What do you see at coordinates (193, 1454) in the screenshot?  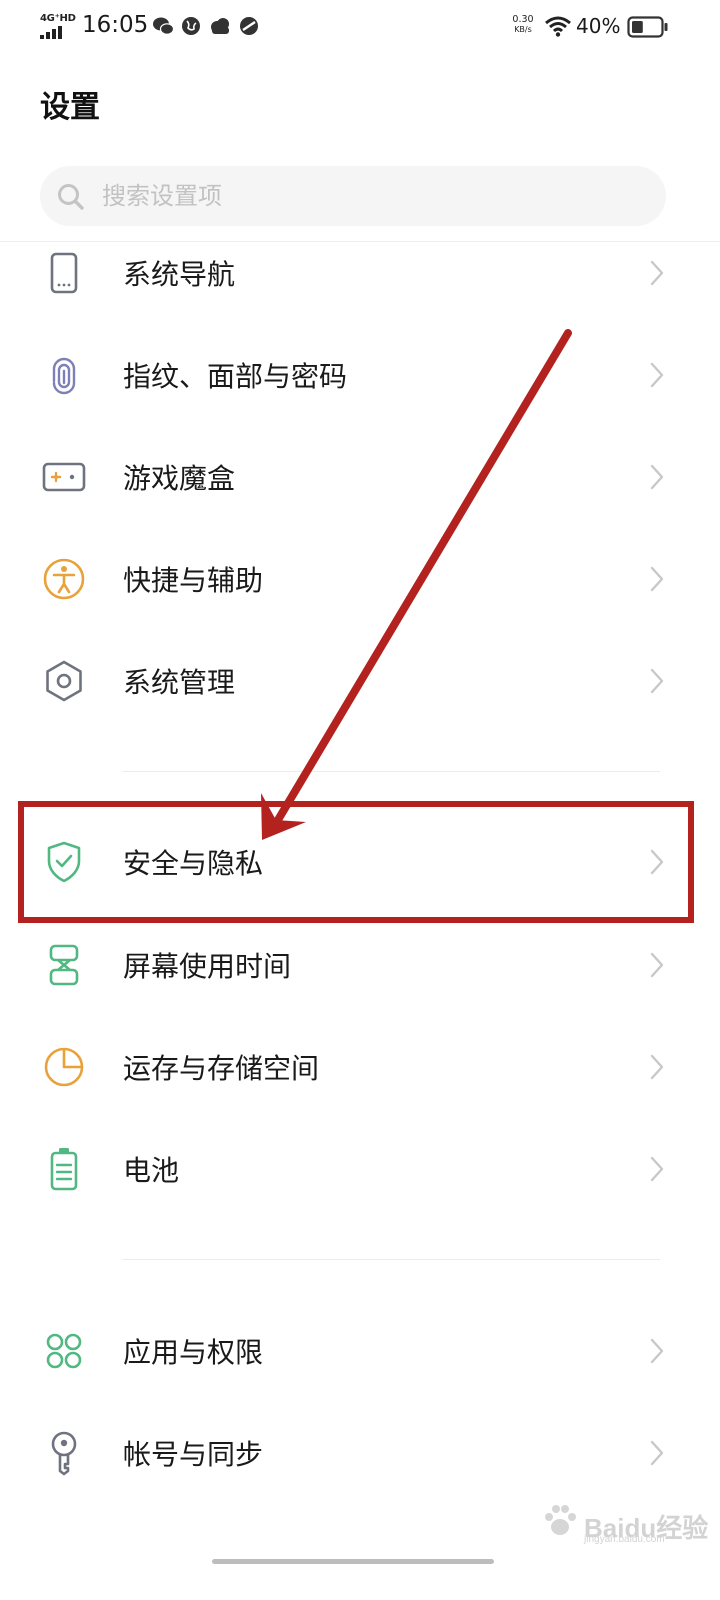 I see `settings-item-label: 帐号与同步` at bounding box center [193, 1454].